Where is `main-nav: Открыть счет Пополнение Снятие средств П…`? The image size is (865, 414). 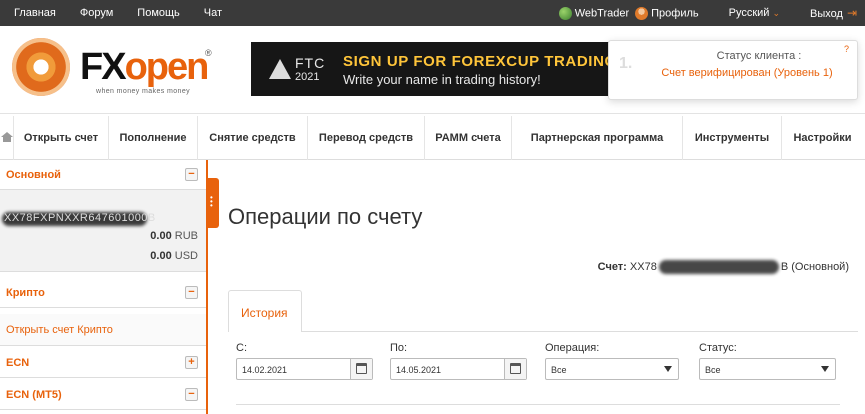 main-nav: Открыть счет Пополнение Снятие средств П… is located at coordinates (432, 138).